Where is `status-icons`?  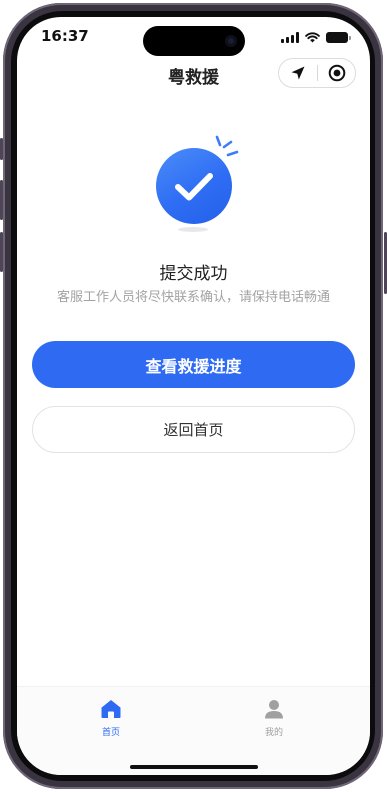
status-icons is located at coordinates (316, 37).